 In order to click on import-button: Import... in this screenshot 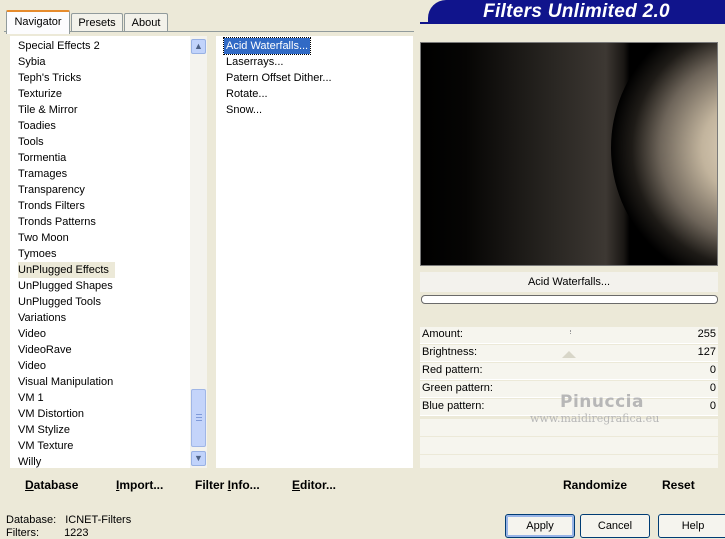, I will do `click(139, 485)`.